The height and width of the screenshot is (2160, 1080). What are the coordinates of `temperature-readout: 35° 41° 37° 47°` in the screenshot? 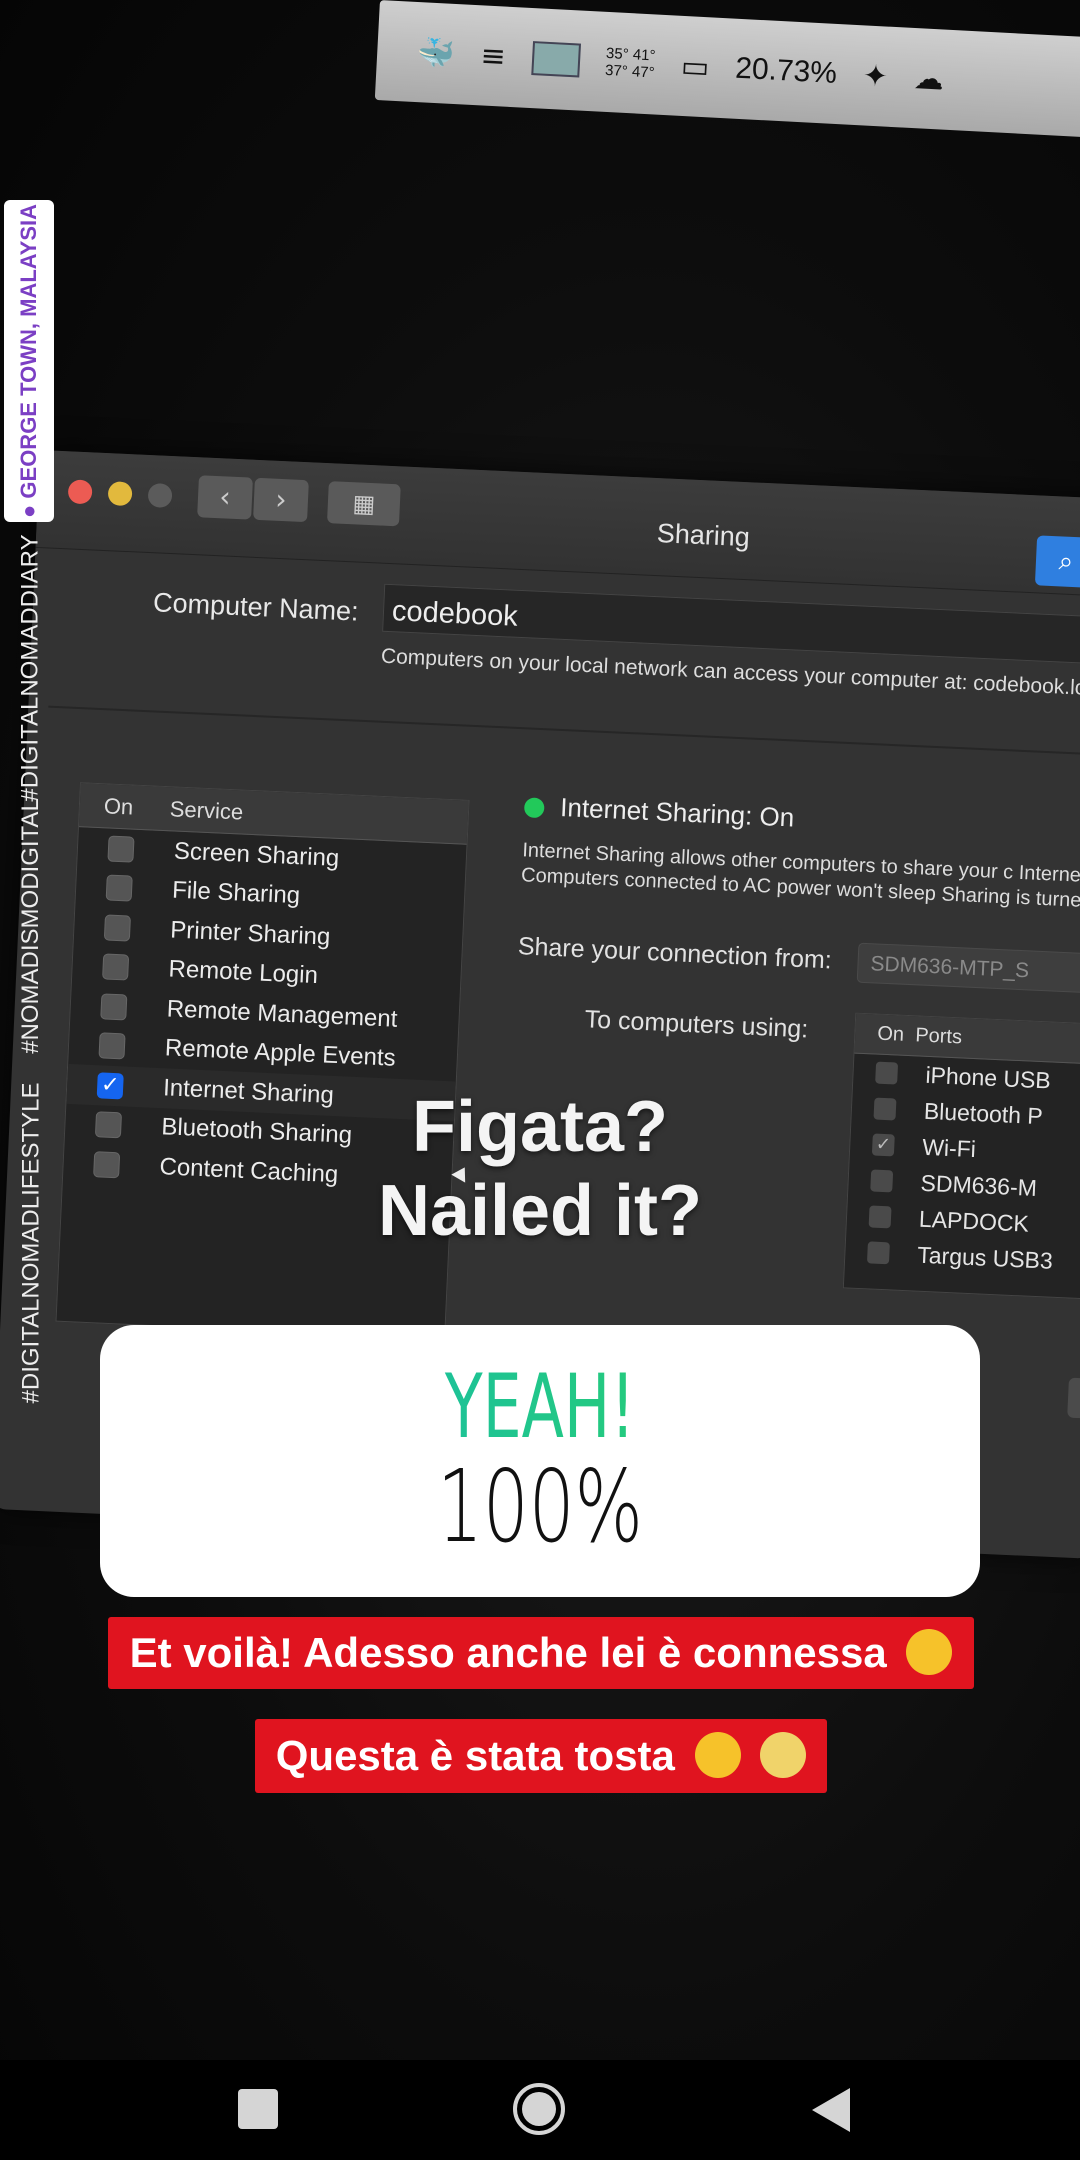 It's located at (630, 63).